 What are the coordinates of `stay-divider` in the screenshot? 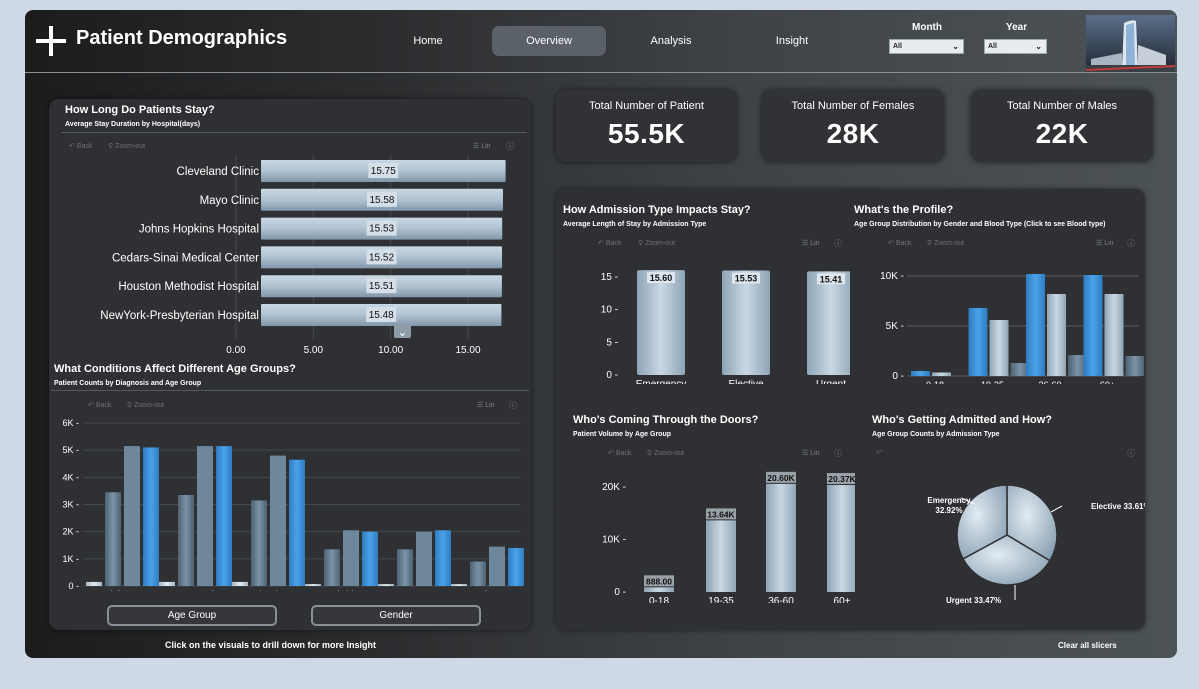 It's located at (294, 132).